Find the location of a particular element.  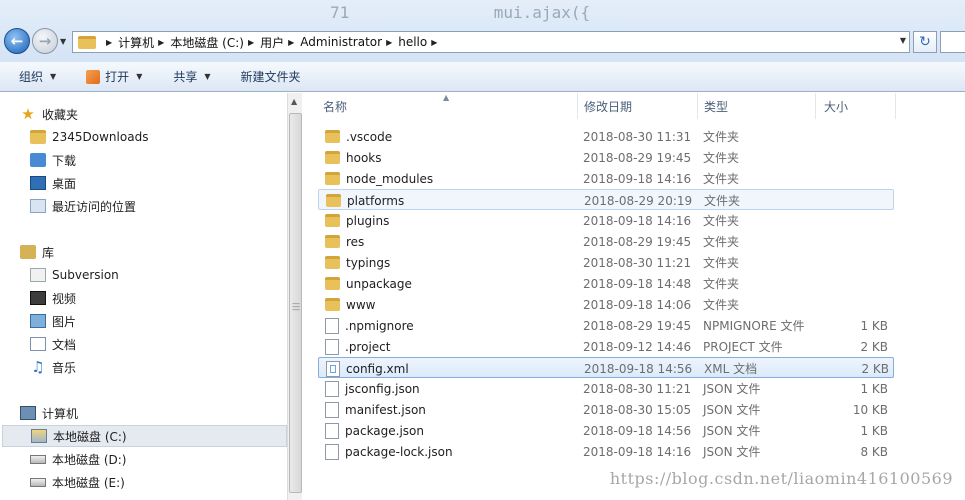

file-row-jsconfig-json: jsconfig.json 2018-08-30 11:21 JSON 文件 1 KB is located at coordinates (606, 388).